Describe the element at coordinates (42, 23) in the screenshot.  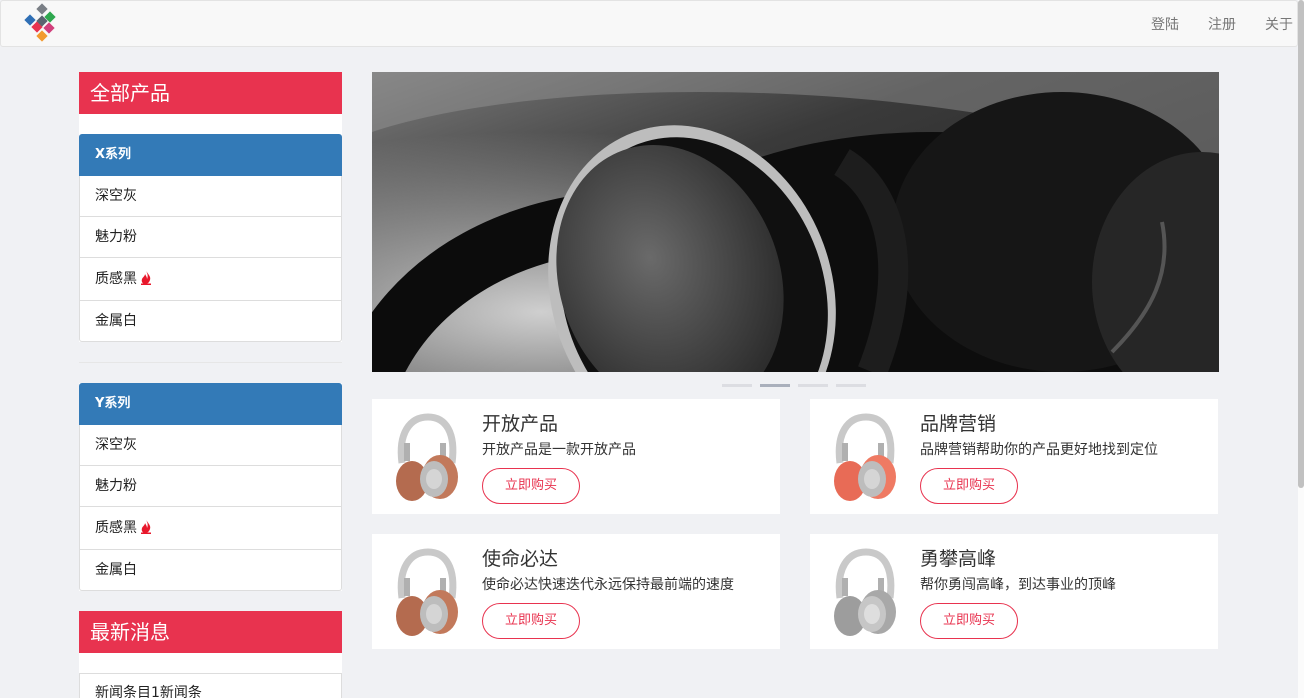
I see `logo-icon` at that location.